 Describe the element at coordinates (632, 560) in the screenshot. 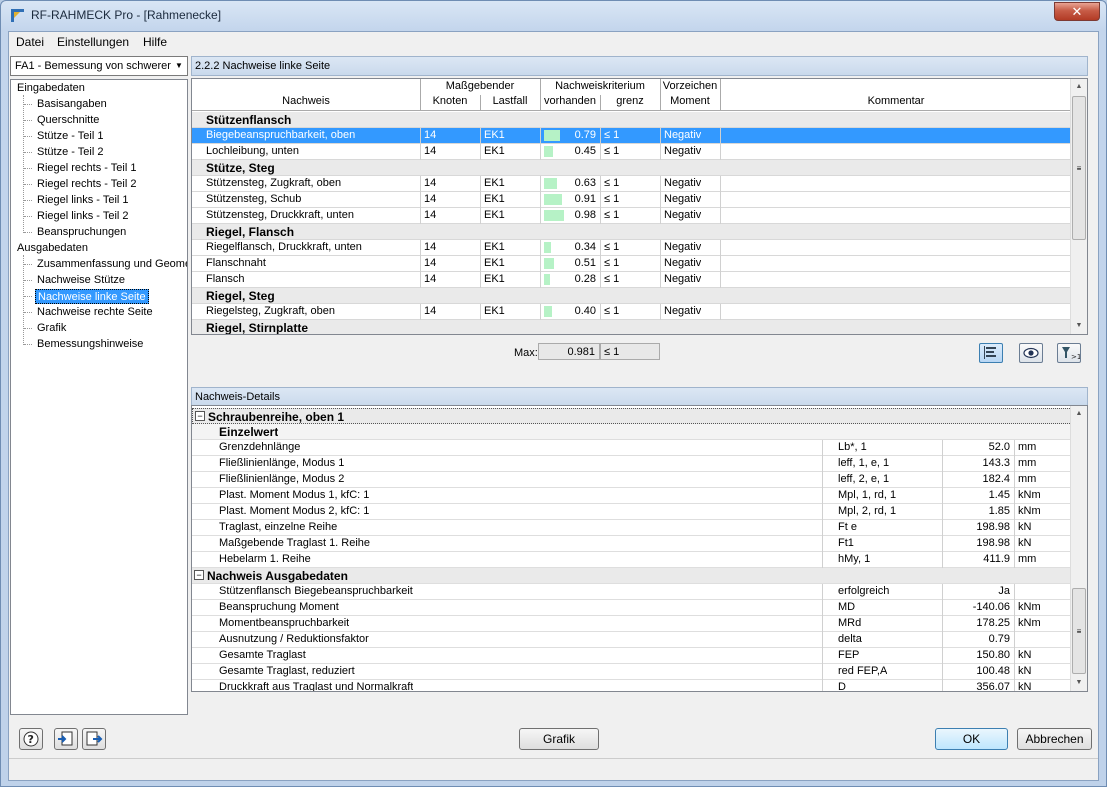

I see `details-row: Hebelarm 1. Reihe hMy, 1 411.9 mm` at that location.